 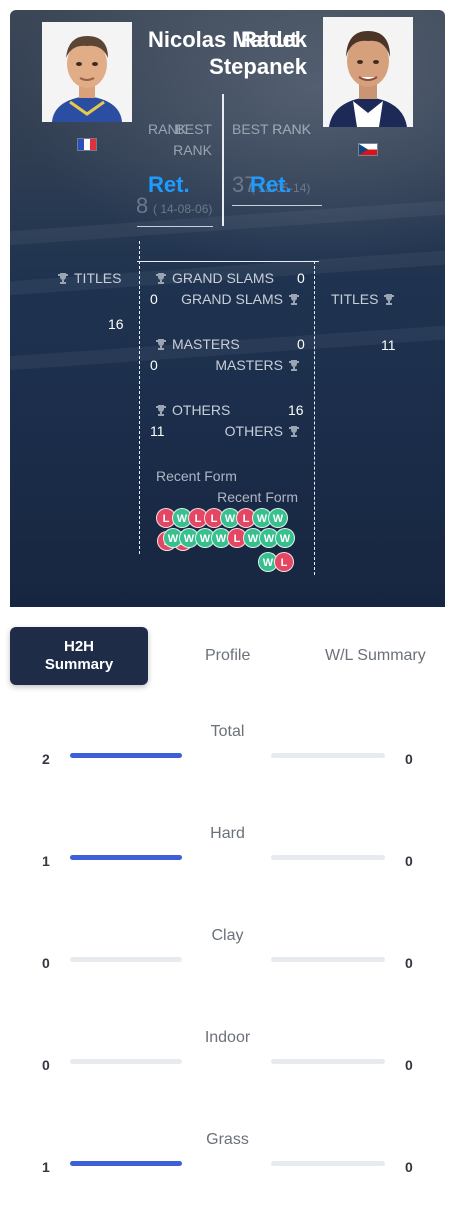 What do you see at coordinates (89, 278) in the screenshot?
I see `player1-titles-label: TITLES` at bounding box center [89, 278].